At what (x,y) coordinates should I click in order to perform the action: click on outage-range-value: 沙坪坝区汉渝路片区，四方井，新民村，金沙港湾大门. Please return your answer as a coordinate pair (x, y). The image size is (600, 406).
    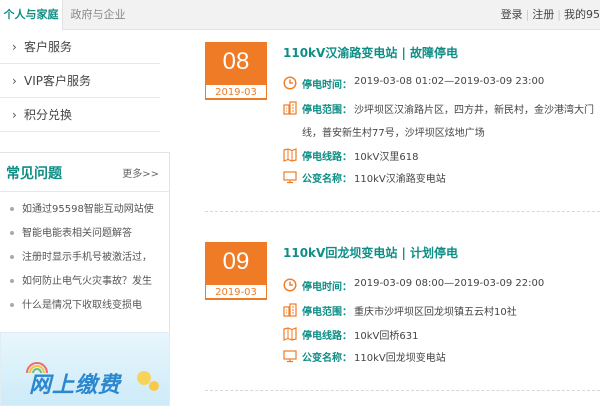
    Looking at the image, I should click on (474, 110).